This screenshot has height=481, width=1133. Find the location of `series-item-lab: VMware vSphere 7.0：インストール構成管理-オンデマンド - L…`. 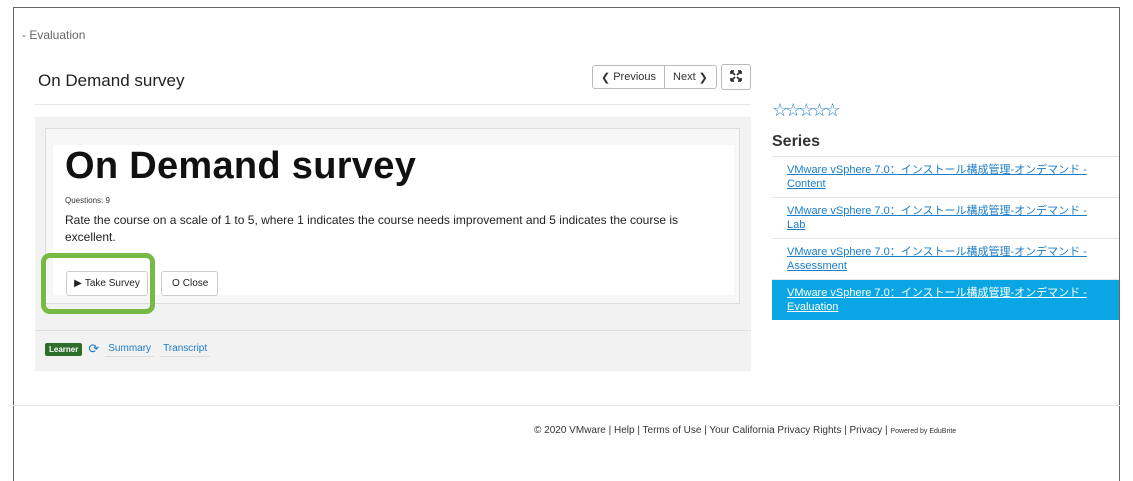

series-item-lab: VMware vSphere 7.0：インストール構成管理-オンデマンド - L… is located at coordinates (945, 217).